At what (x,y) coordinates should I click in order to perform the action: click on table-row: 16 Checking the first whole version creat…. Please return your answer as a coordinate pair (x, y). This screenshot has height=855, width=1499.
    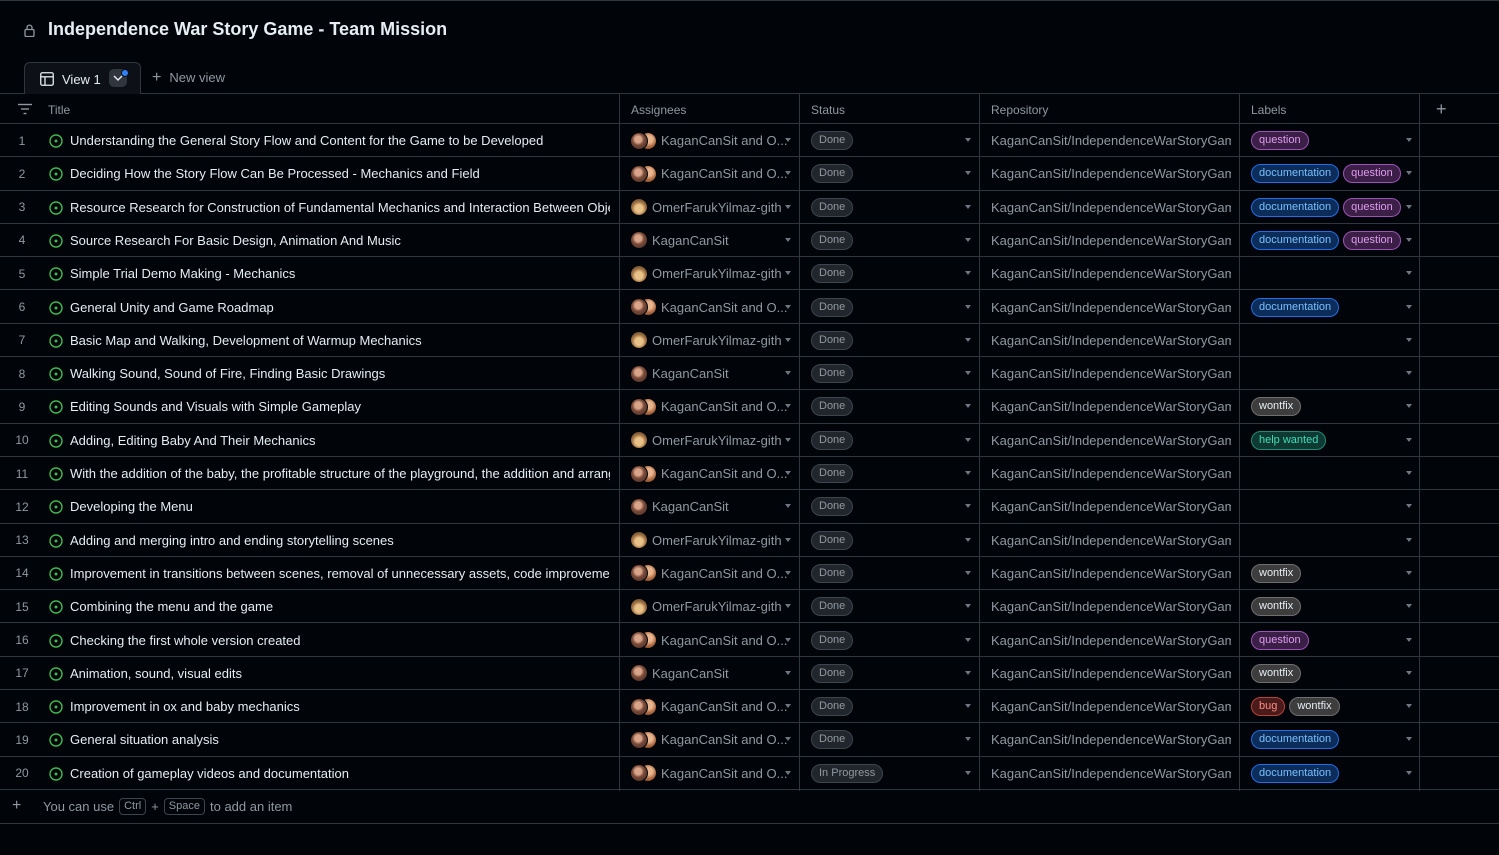
    Looking at the image, I should click on (749, 640).